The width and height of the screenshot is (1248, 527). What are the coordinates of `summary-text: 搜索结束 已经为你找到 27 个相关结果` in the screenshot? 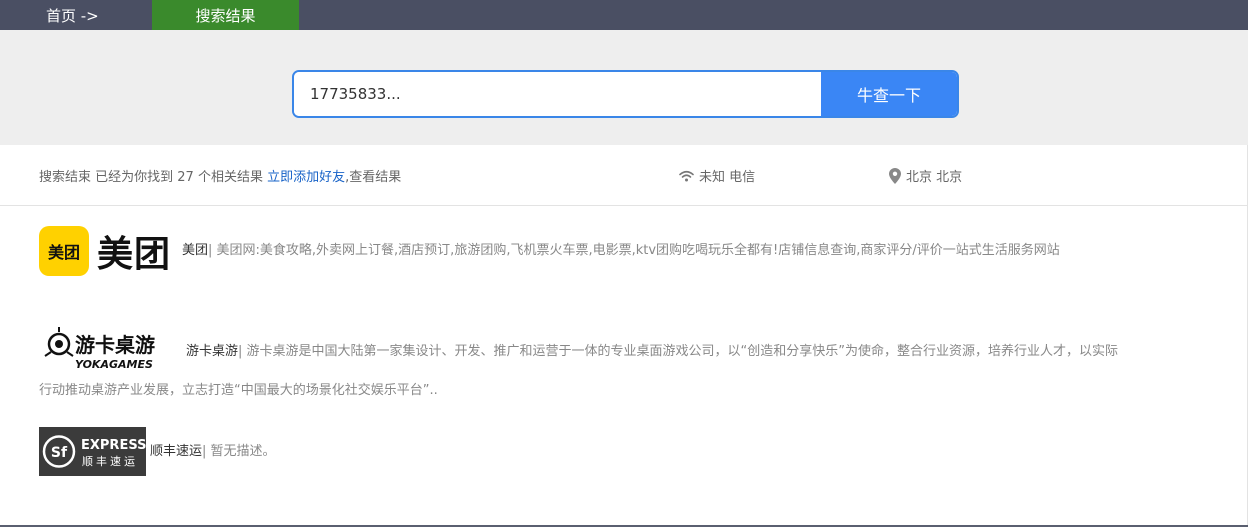 It's located at (151, 177).